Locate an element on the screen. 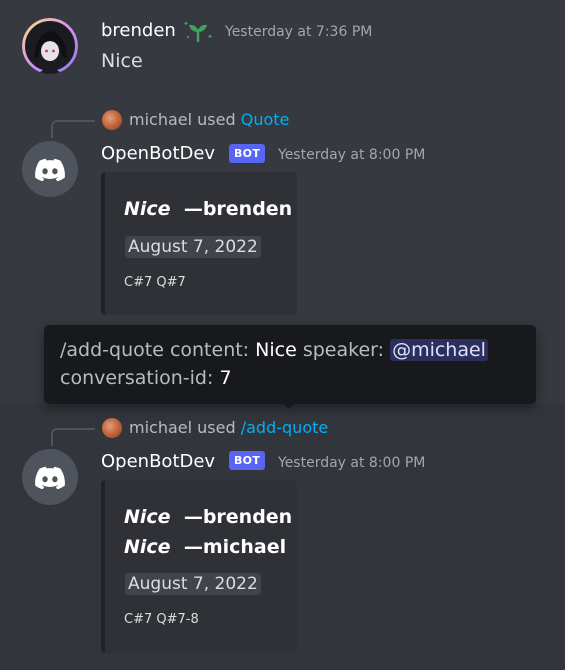  embed-footer: C#7 Q#7-8 is located at coordinates (161, 619).